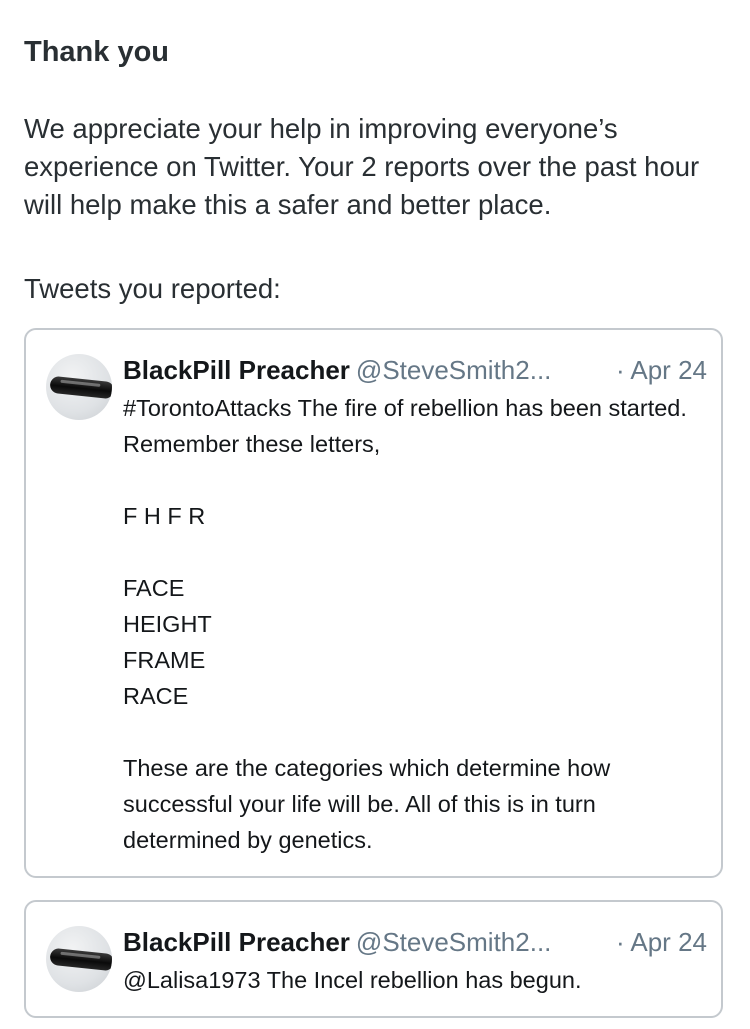  Describe the element at coordinates (152, 288) in the screenshot. I see `reported-tweets-label: Tweets you reported:` at that location.